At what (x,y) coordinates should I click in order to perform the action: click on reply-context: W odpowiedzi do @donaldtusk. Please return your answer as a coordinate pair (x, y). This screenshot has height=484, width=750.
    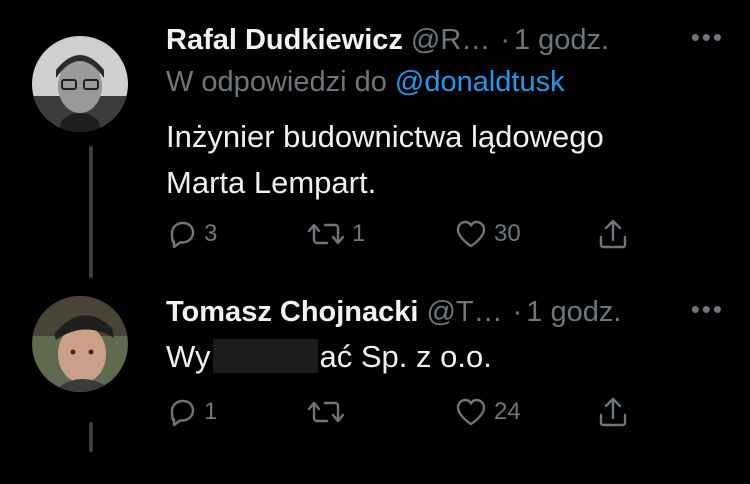
    Looking at the image, I should click on (365, 82).